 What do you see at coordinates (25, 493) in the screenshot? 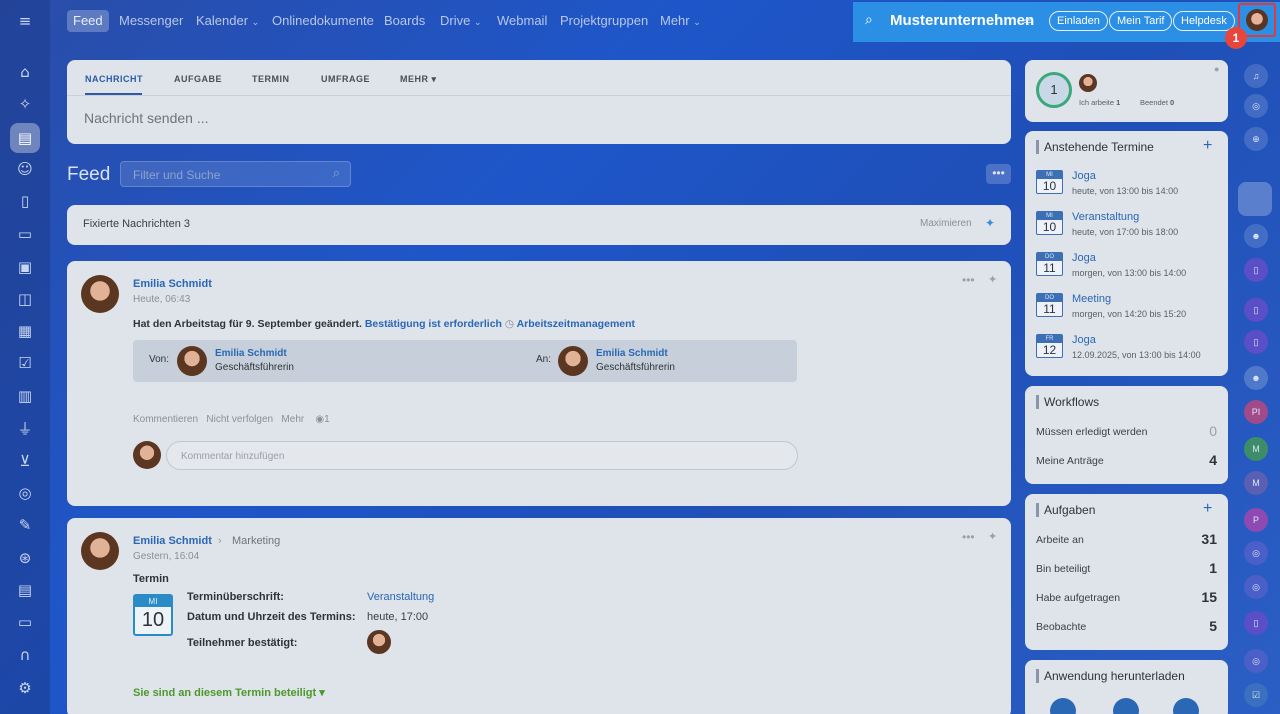
I see `target-icon: ◎` at bounding box center [25, 493].